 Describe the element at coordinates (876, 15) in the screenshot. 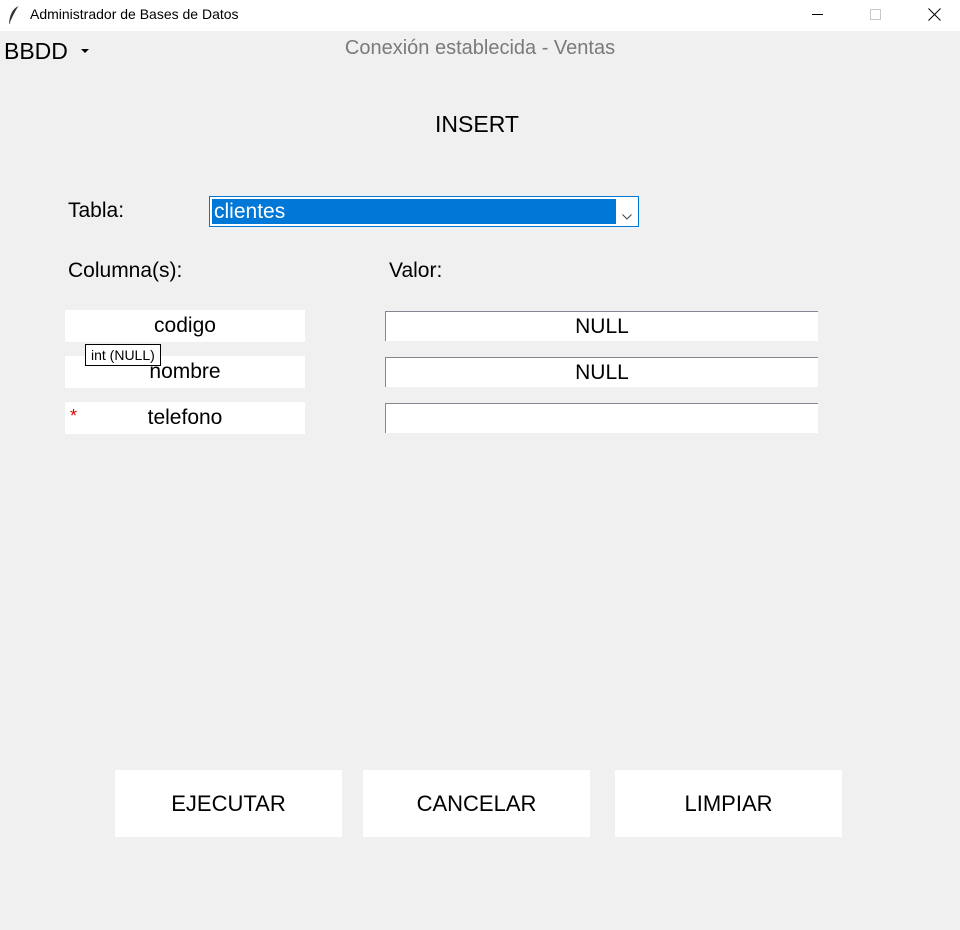

I see `maximize-button` at that location.